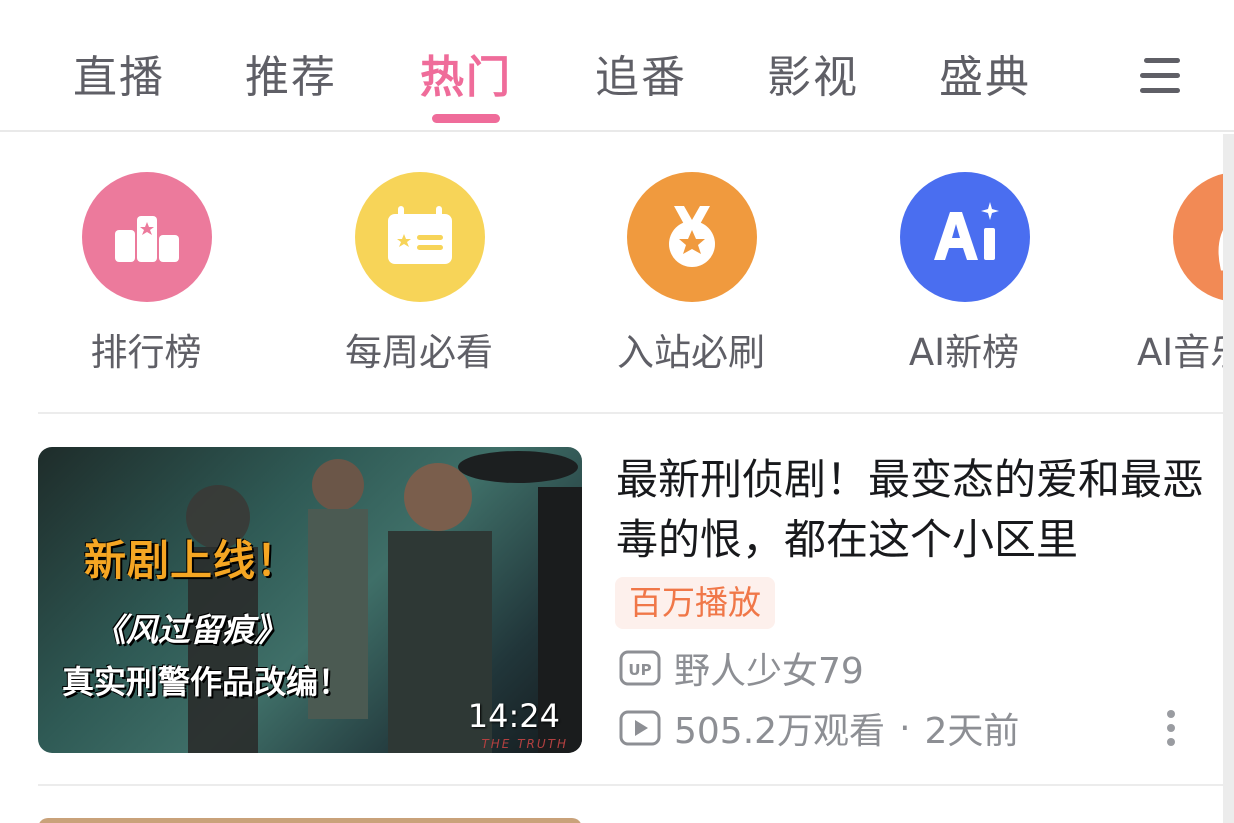 The width and height of the screenshot is (1234, 823). Describe the element at coordinates (1228, 478) in the screenshot. I see `scrollbar` at that location.